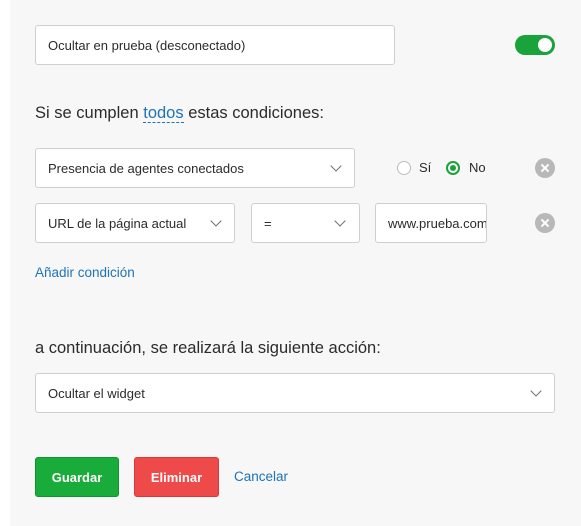 This screenshot has height=526, width=581. What do you see at coordinates (425, 167) in the screenshot?
I see `condition-1-radio-si-label: Sí` at bounding box center [425, 167].